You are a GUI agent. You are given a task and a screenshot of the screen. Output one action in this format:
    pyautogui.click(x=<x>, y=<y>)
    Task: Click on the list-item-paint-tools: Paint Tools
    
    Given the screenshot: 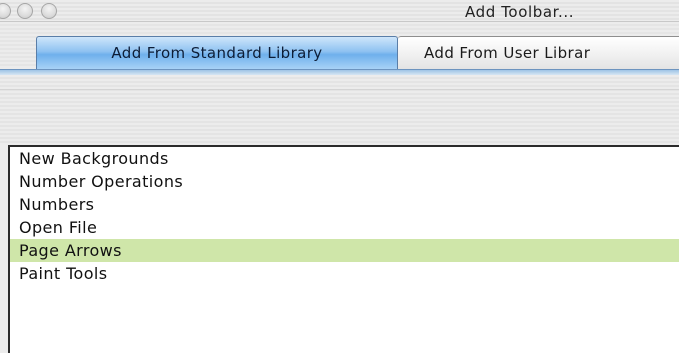 What is the action you would take?
    pyautogui.click(x=344, y=273)
    